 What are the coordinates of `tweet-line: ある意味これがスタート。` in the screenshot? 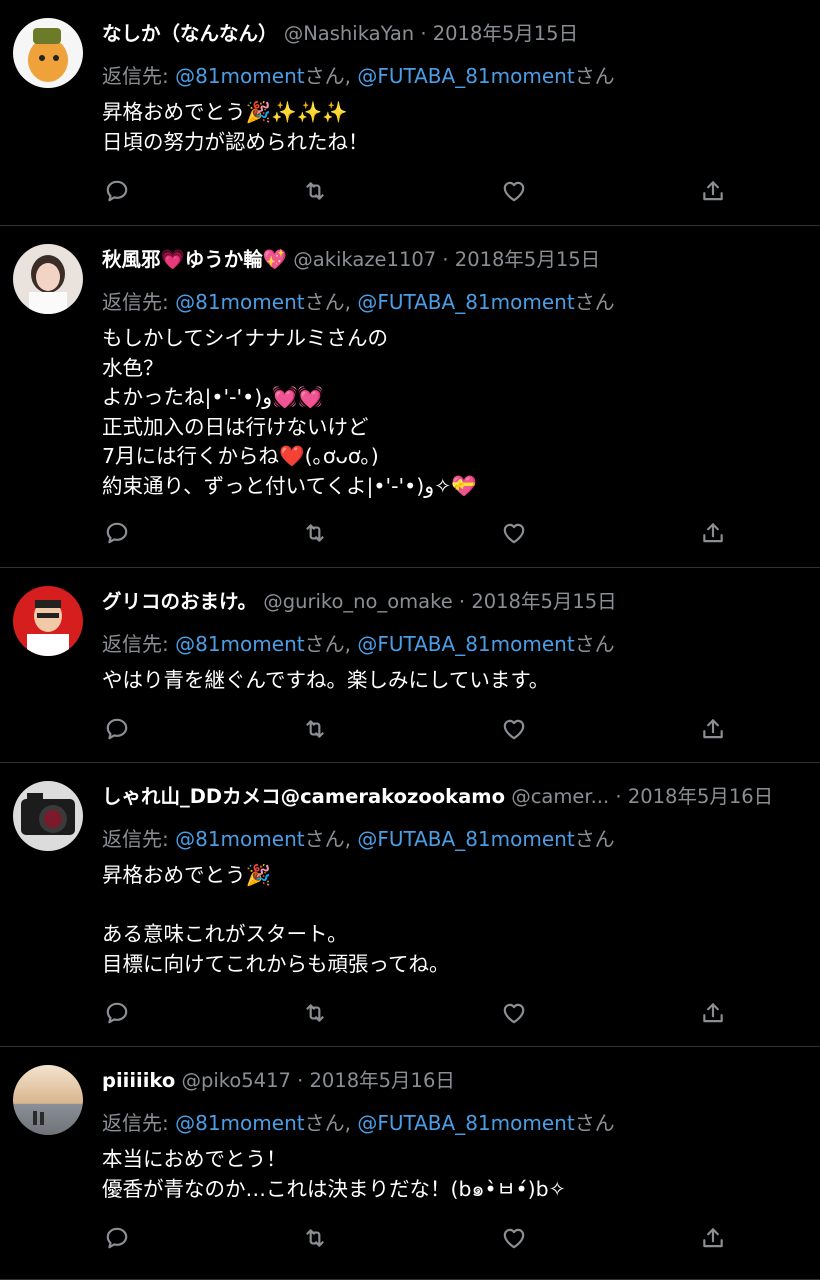 It's located at (225, 934).